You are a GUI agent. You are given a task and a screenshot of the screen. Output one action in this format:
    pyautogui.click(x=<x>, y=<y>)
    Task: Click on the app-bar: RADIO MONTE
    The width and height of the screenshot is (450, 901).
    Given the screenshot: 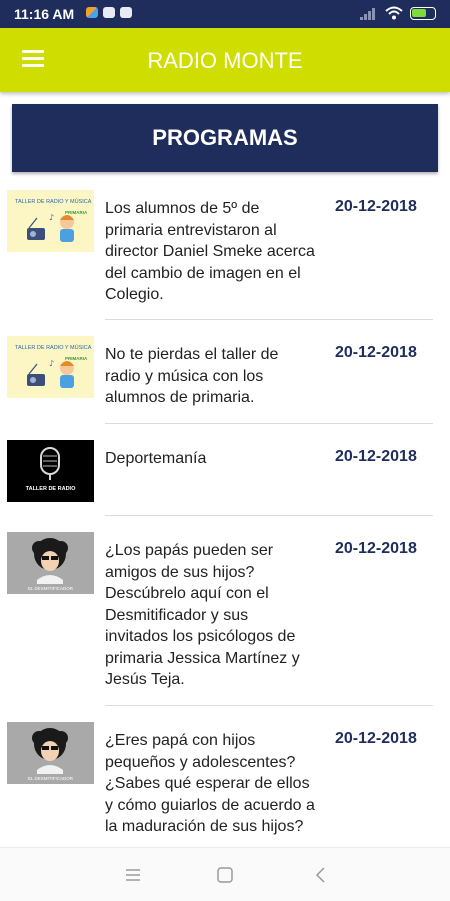 What is the action you would take?
    pyautogui.click(x=225, y=60)
    